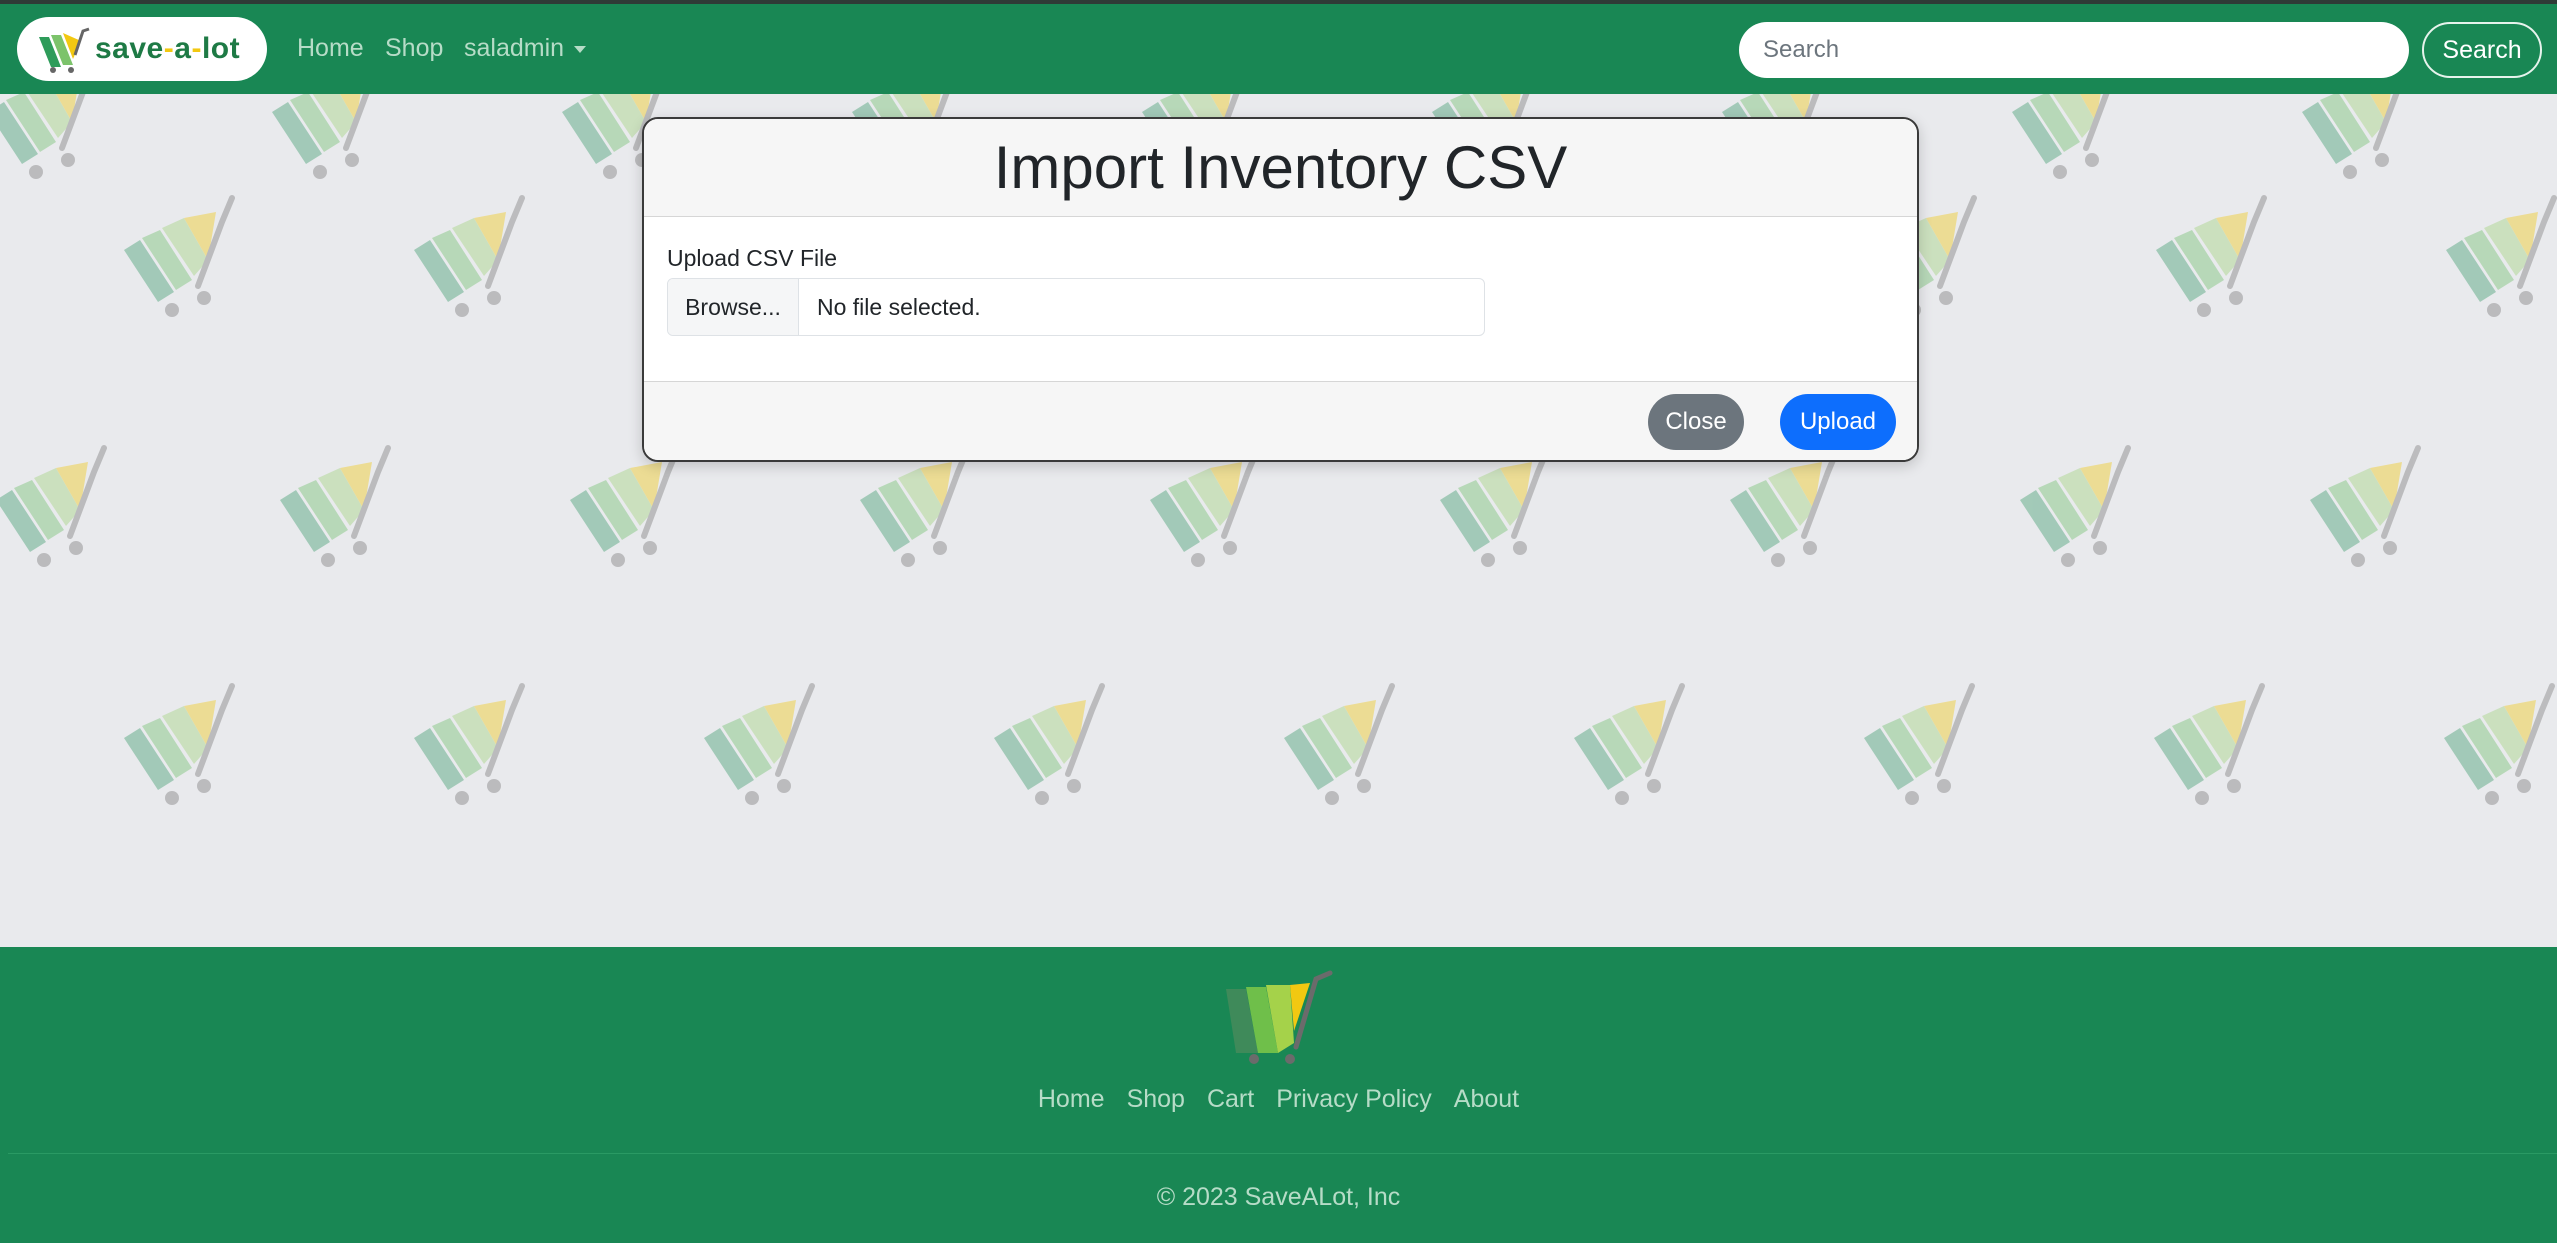 The image size is (2557, 1243). I want to click on modal-header: Import Inventory CSV, so click(1280, 168).